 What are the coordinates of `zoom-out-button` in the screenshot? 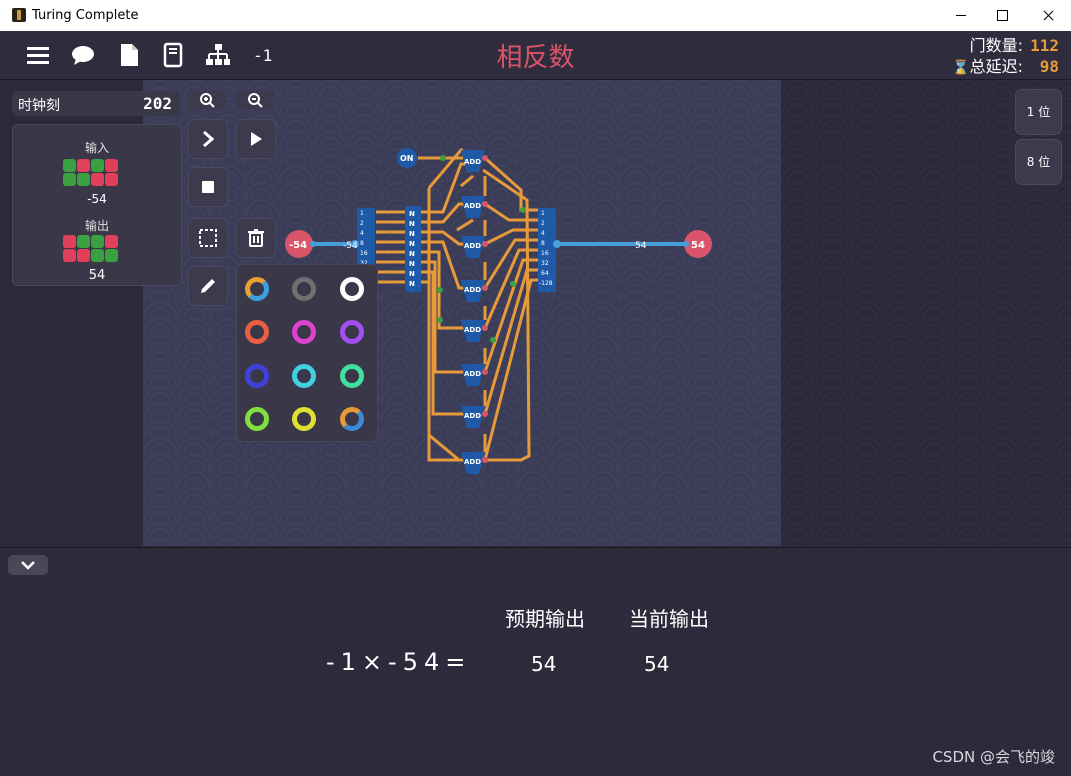 It's located at (255, 100).